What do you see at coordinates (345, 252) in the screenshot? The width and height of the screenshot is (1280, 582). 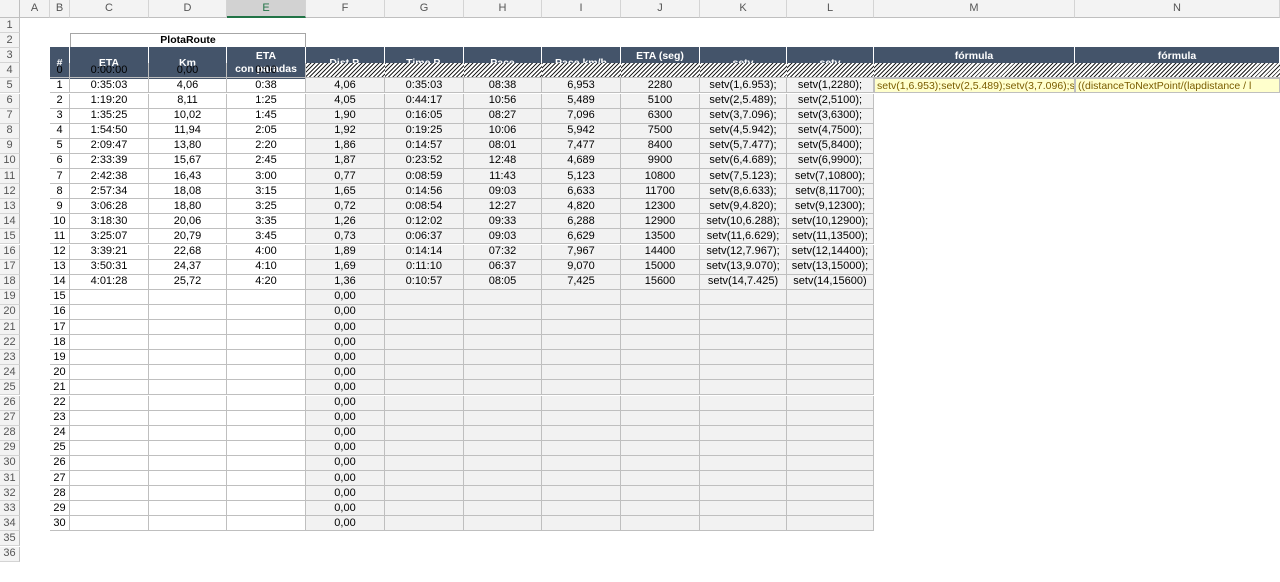 I see `cell-dist: 1,89` at bounding box center [345, 252].